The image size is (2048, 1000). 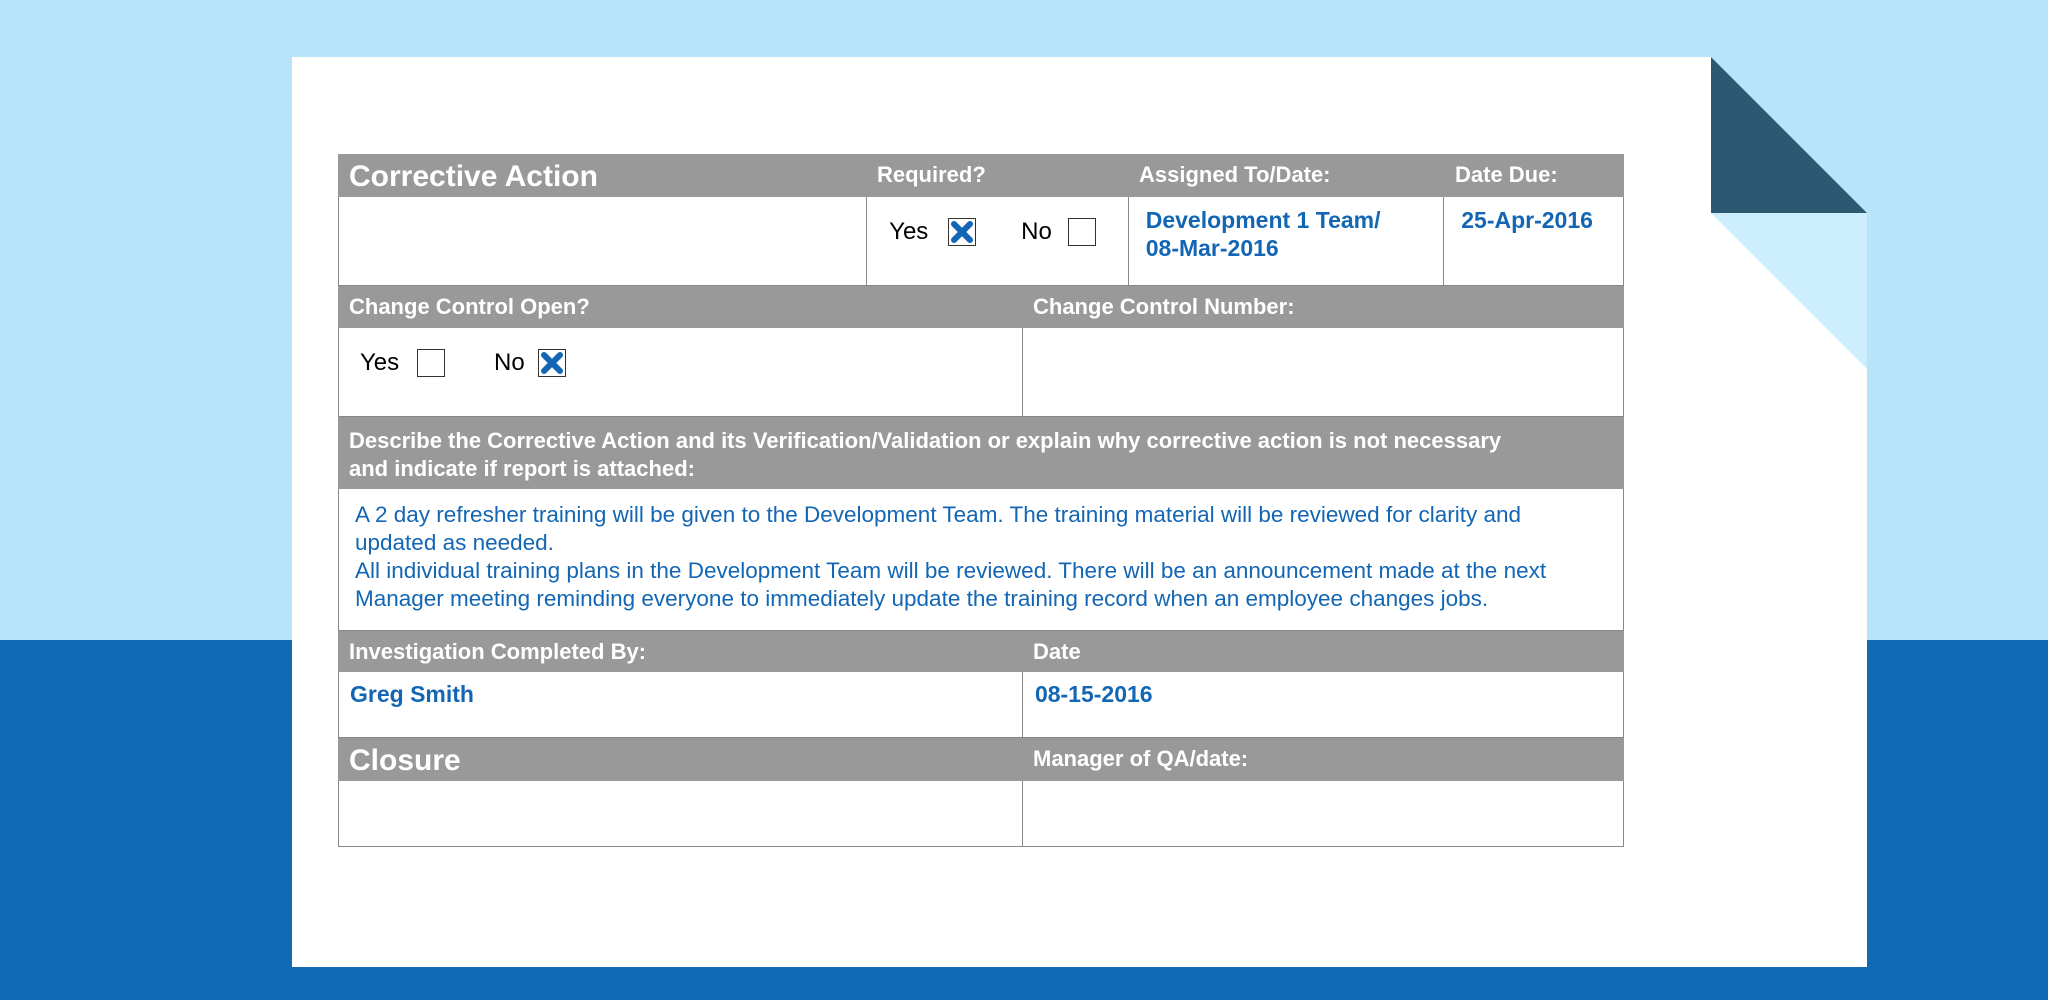 What do you see at coordinates (1081, 232) in the screenshot?
I see `required-no-checkbox` at bounding box center [1081, 232].